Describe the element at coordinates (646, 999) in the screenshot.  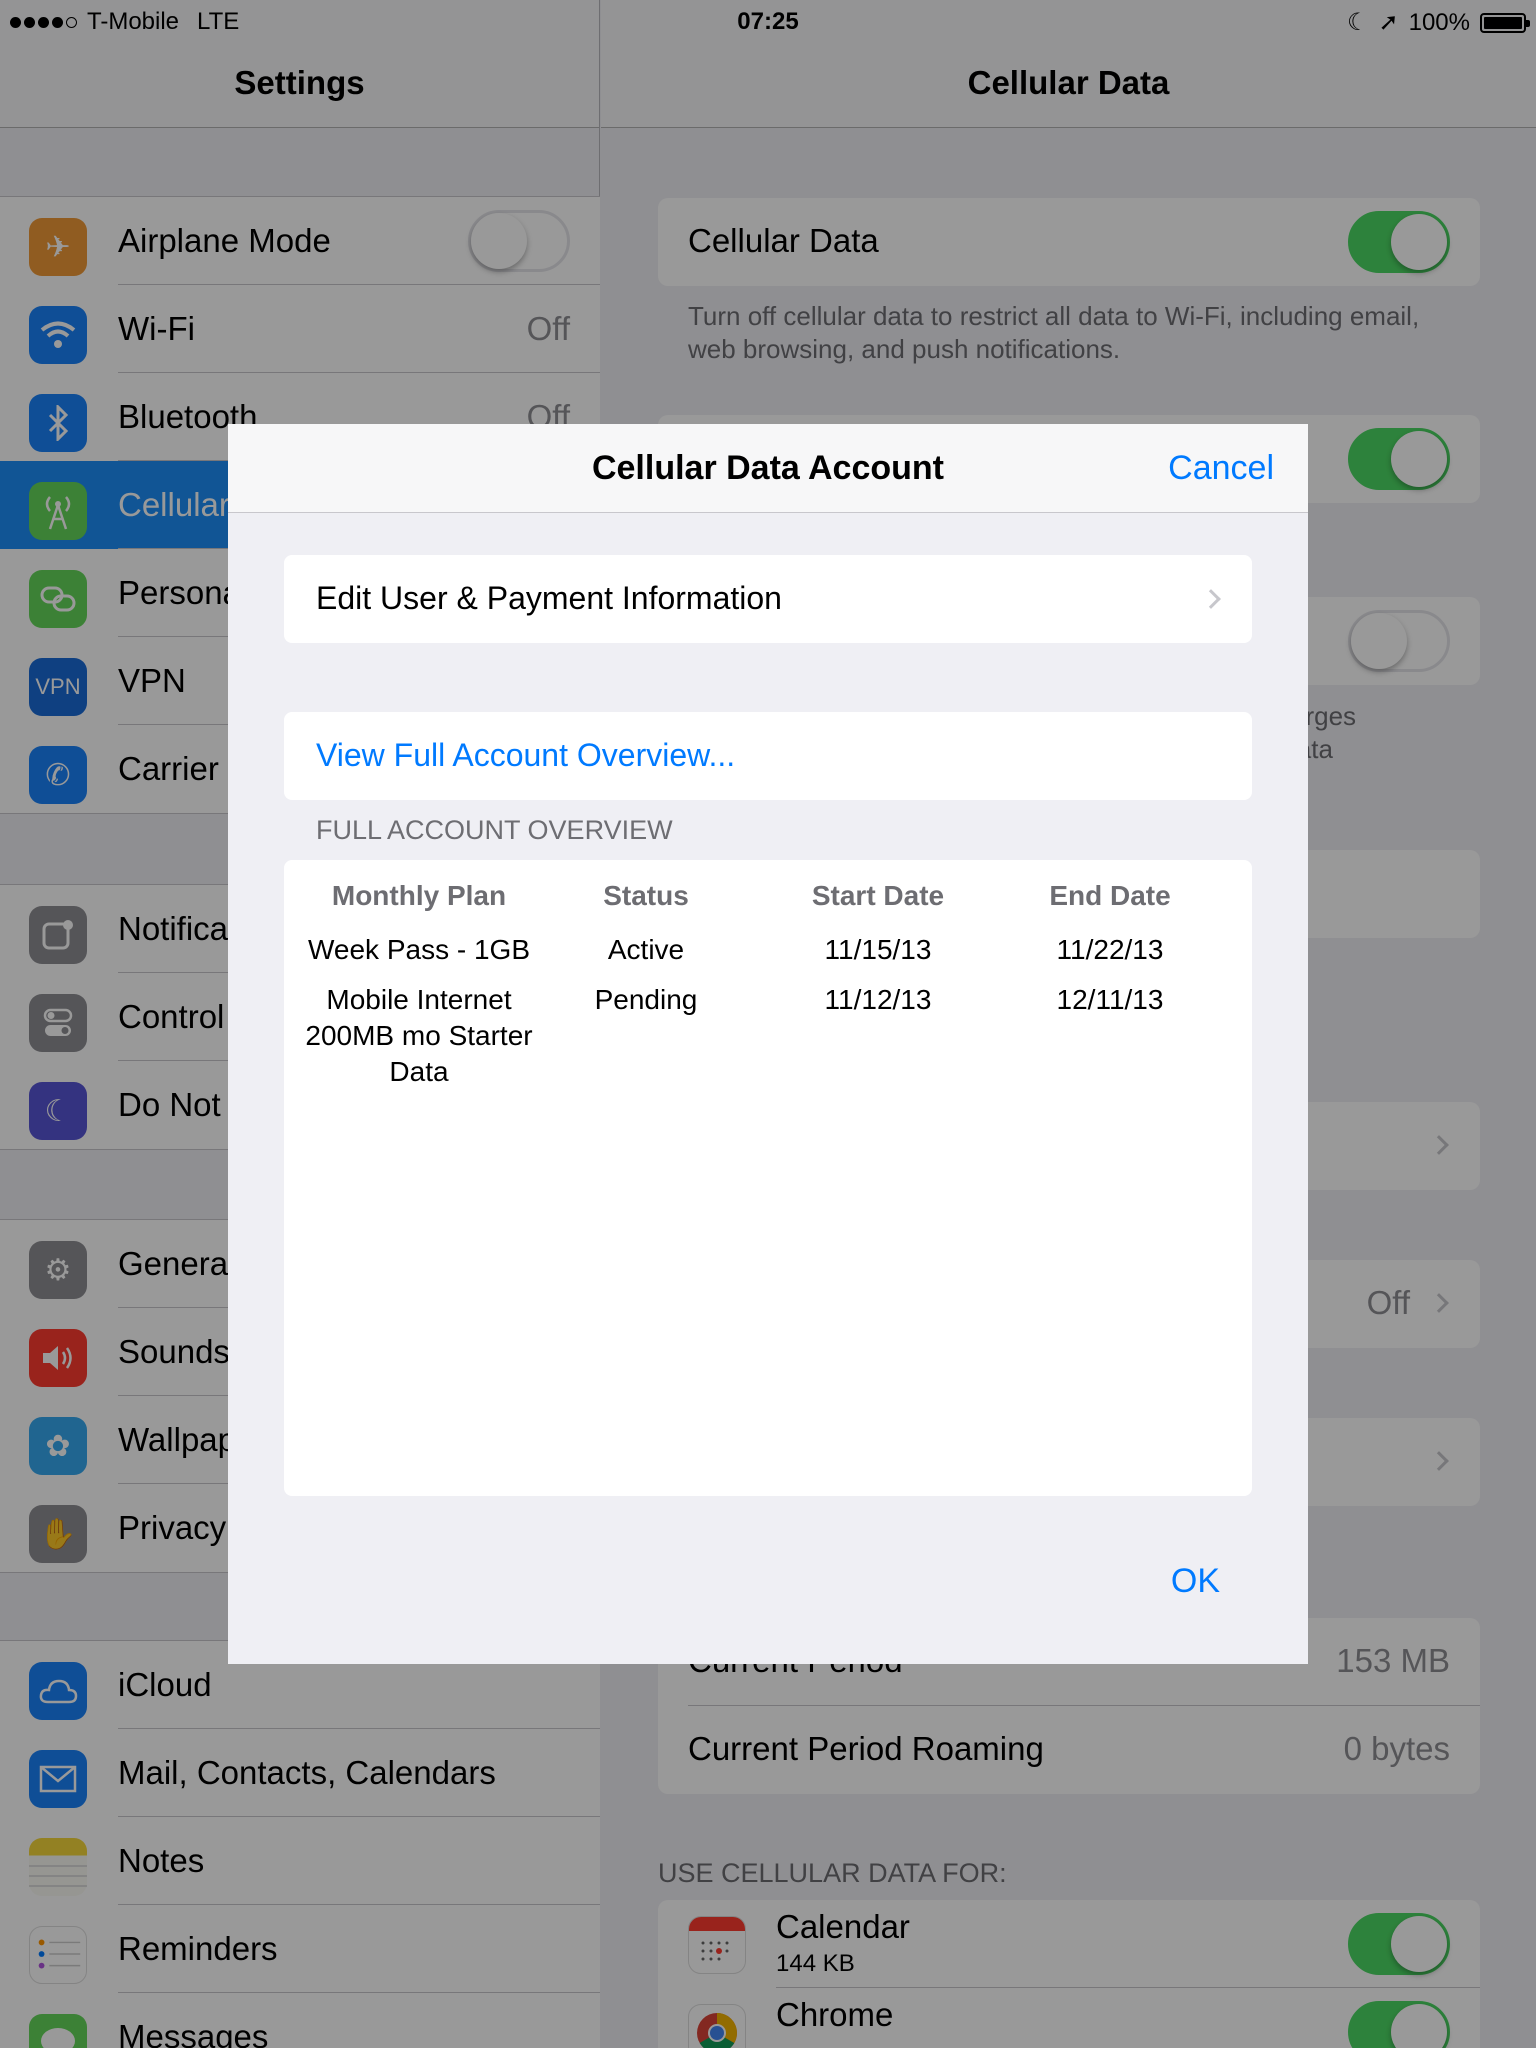
I see `table-cell: Pending` at that location.